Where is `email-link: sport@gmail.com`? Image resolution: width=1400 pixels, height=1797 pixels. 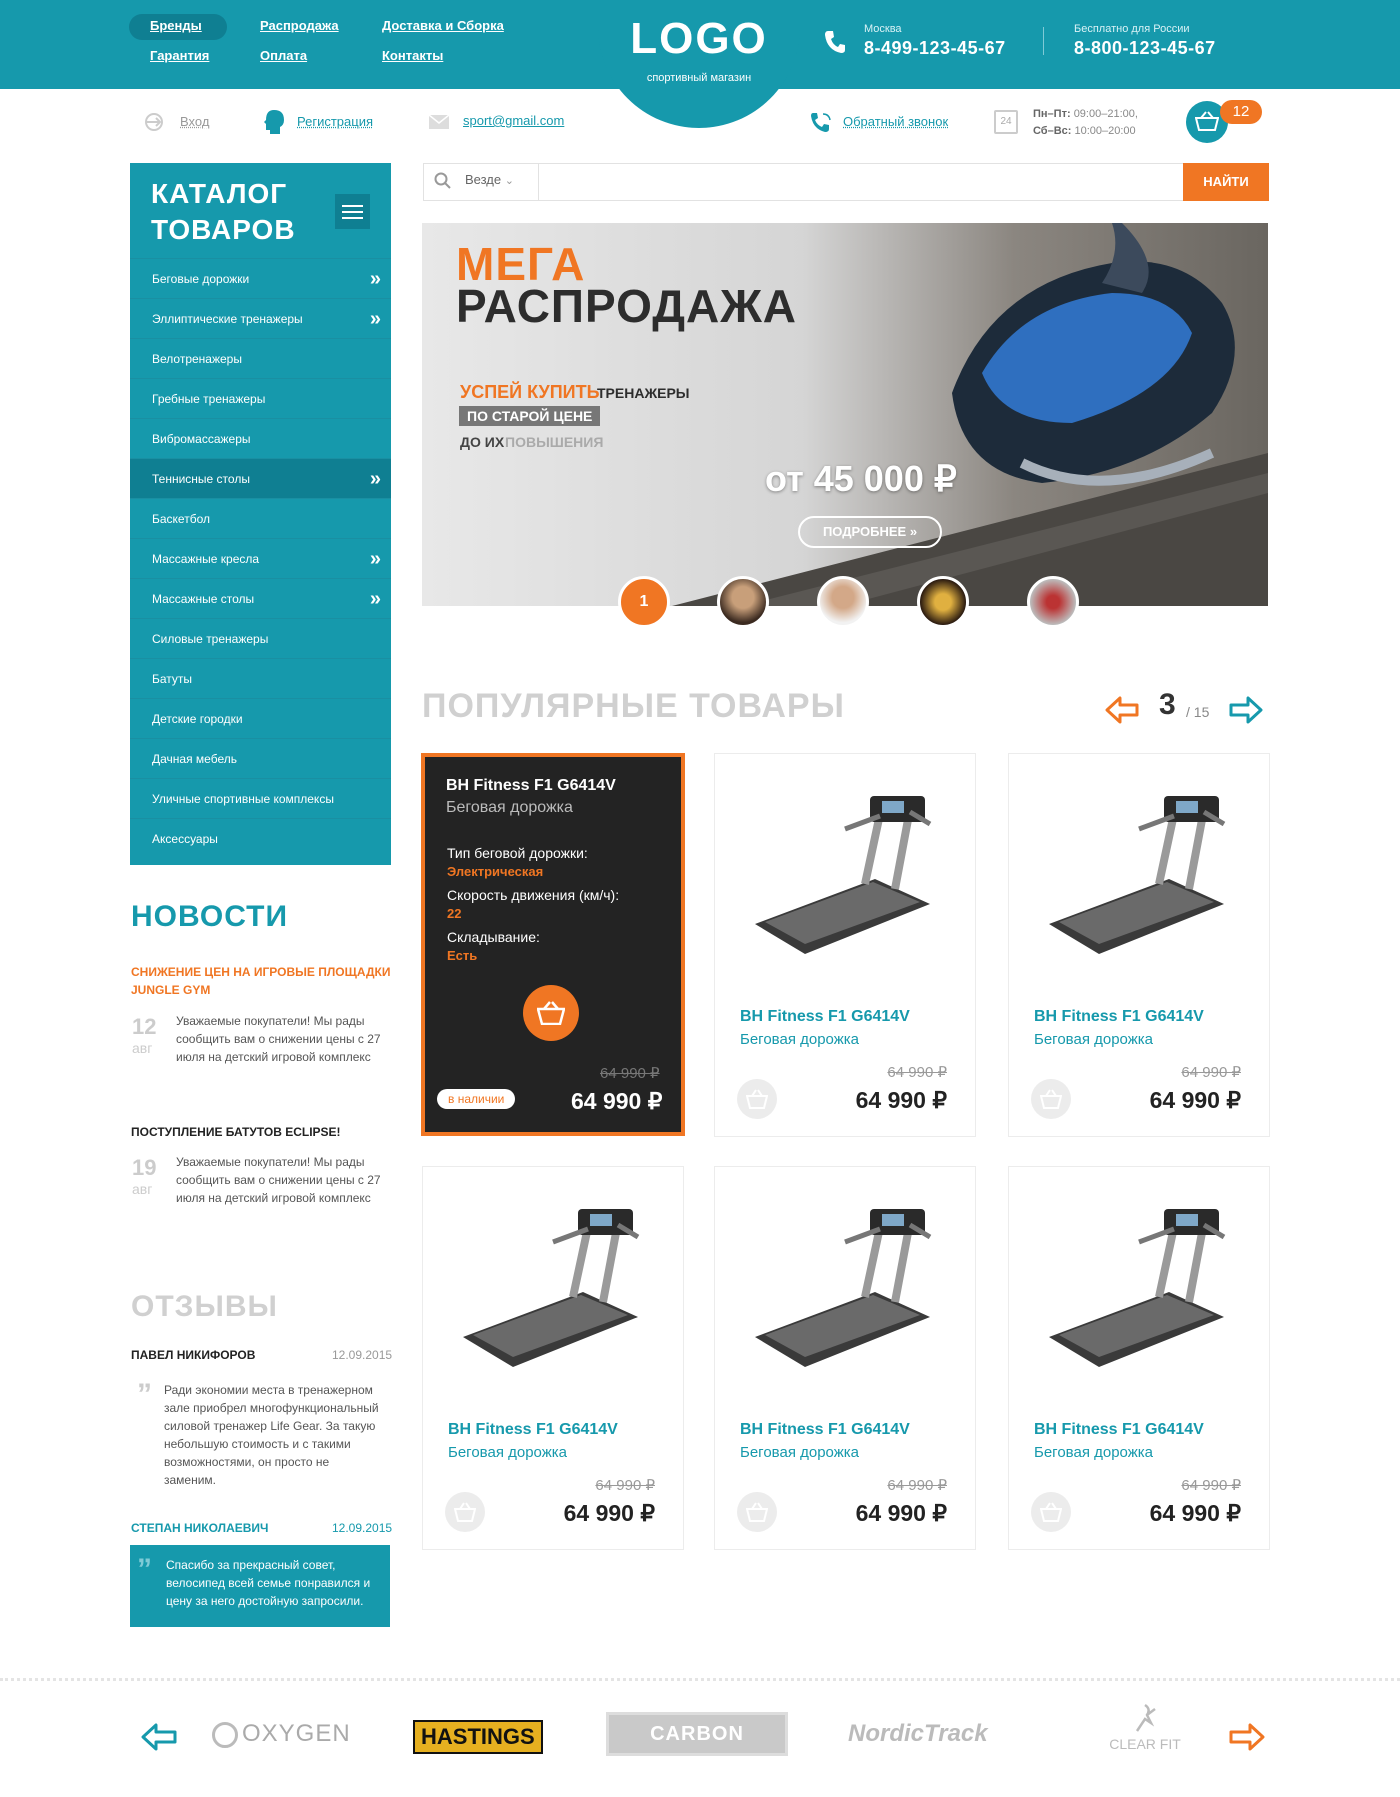
email-link: sport@gmail.com is located at coordinates (513, 120).